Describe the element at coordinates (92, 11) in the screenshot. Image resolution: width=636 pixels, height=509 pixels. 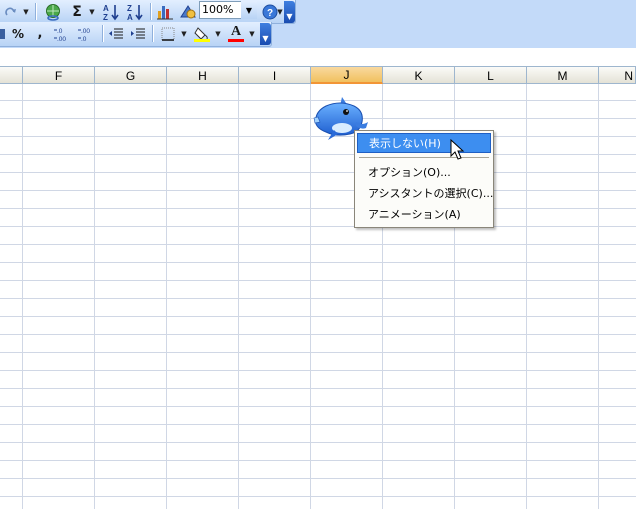
I see `autosum-dropdown: ▼` at that location.